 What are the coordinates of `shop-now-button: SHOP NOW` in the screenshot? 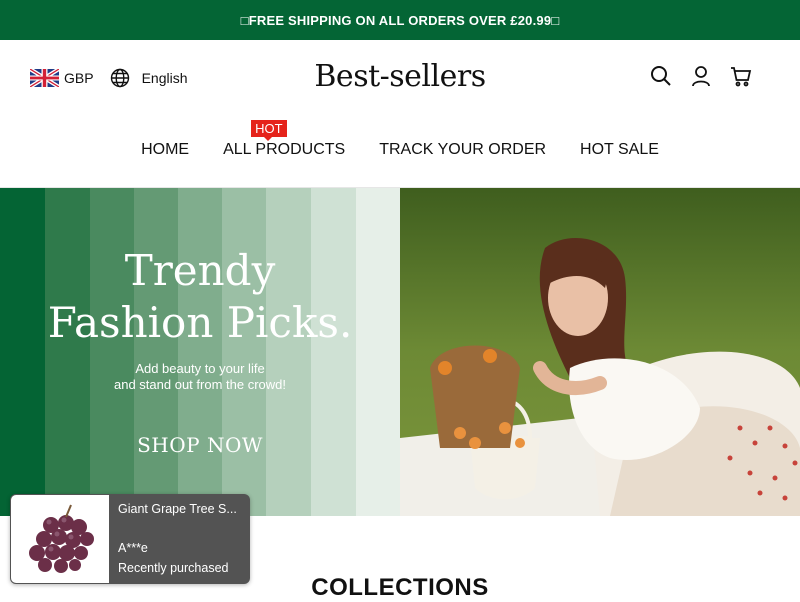 It's located at (200, 445).